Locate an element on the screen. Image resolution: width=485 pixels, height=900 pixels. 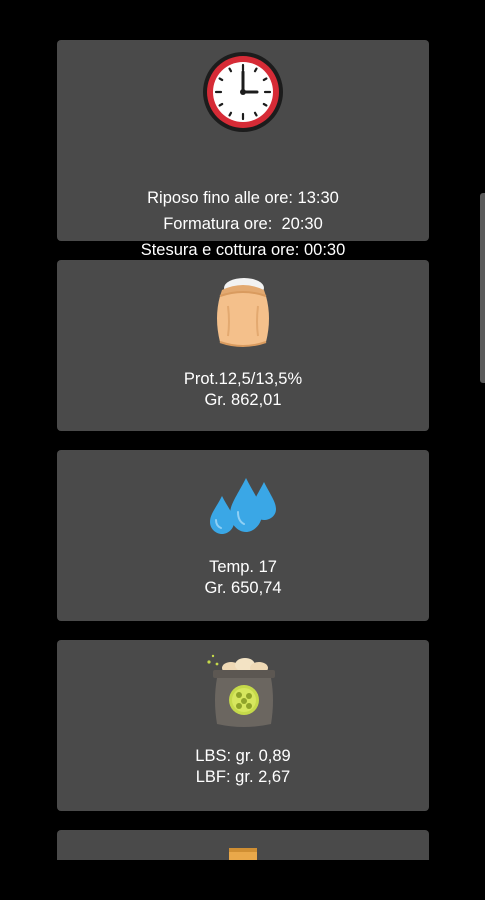
water-temperature-label: Temp. 17 is located at coordinates (243, 567).